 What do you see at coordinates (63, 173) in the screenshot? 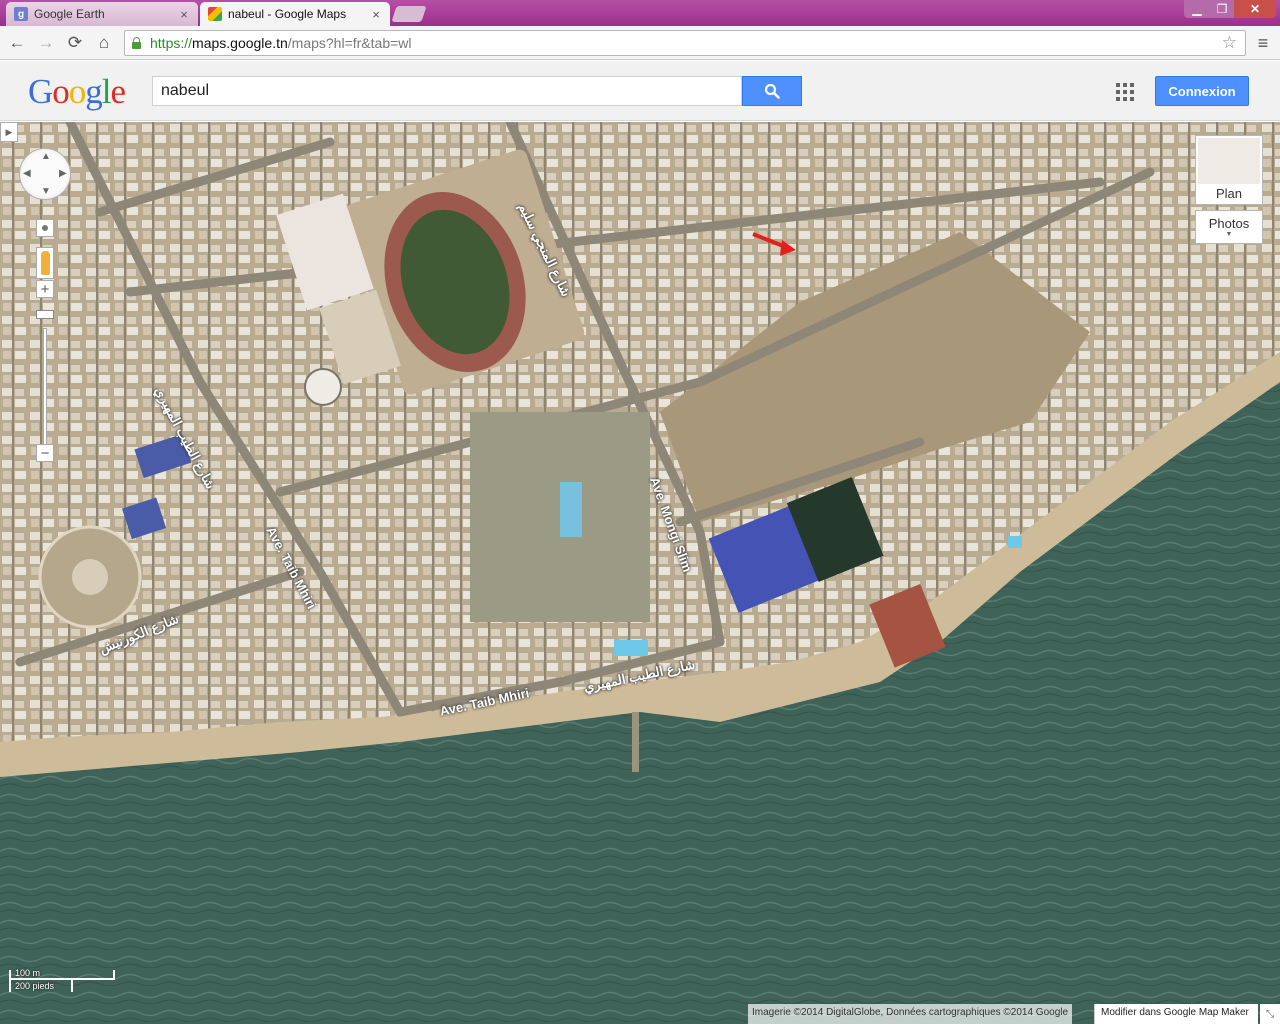
I see `pan-right-icon: ▶` at bounding box center [63, 173].